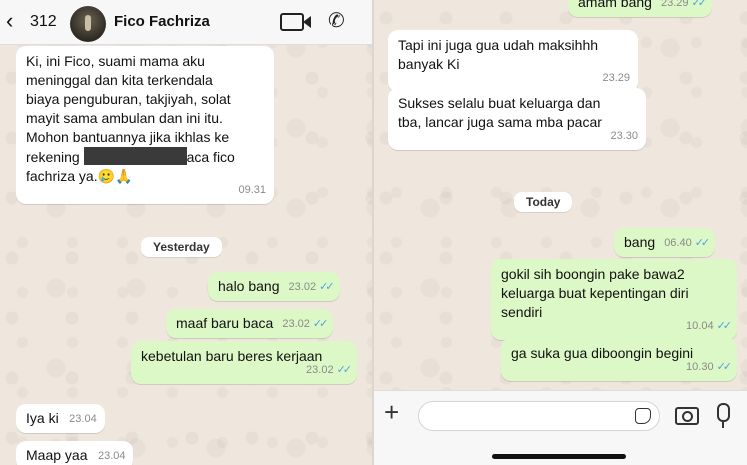  Describe the element at coordinates (42, 418) in the screenshot. I see `message-text: Iya ki` at that location.